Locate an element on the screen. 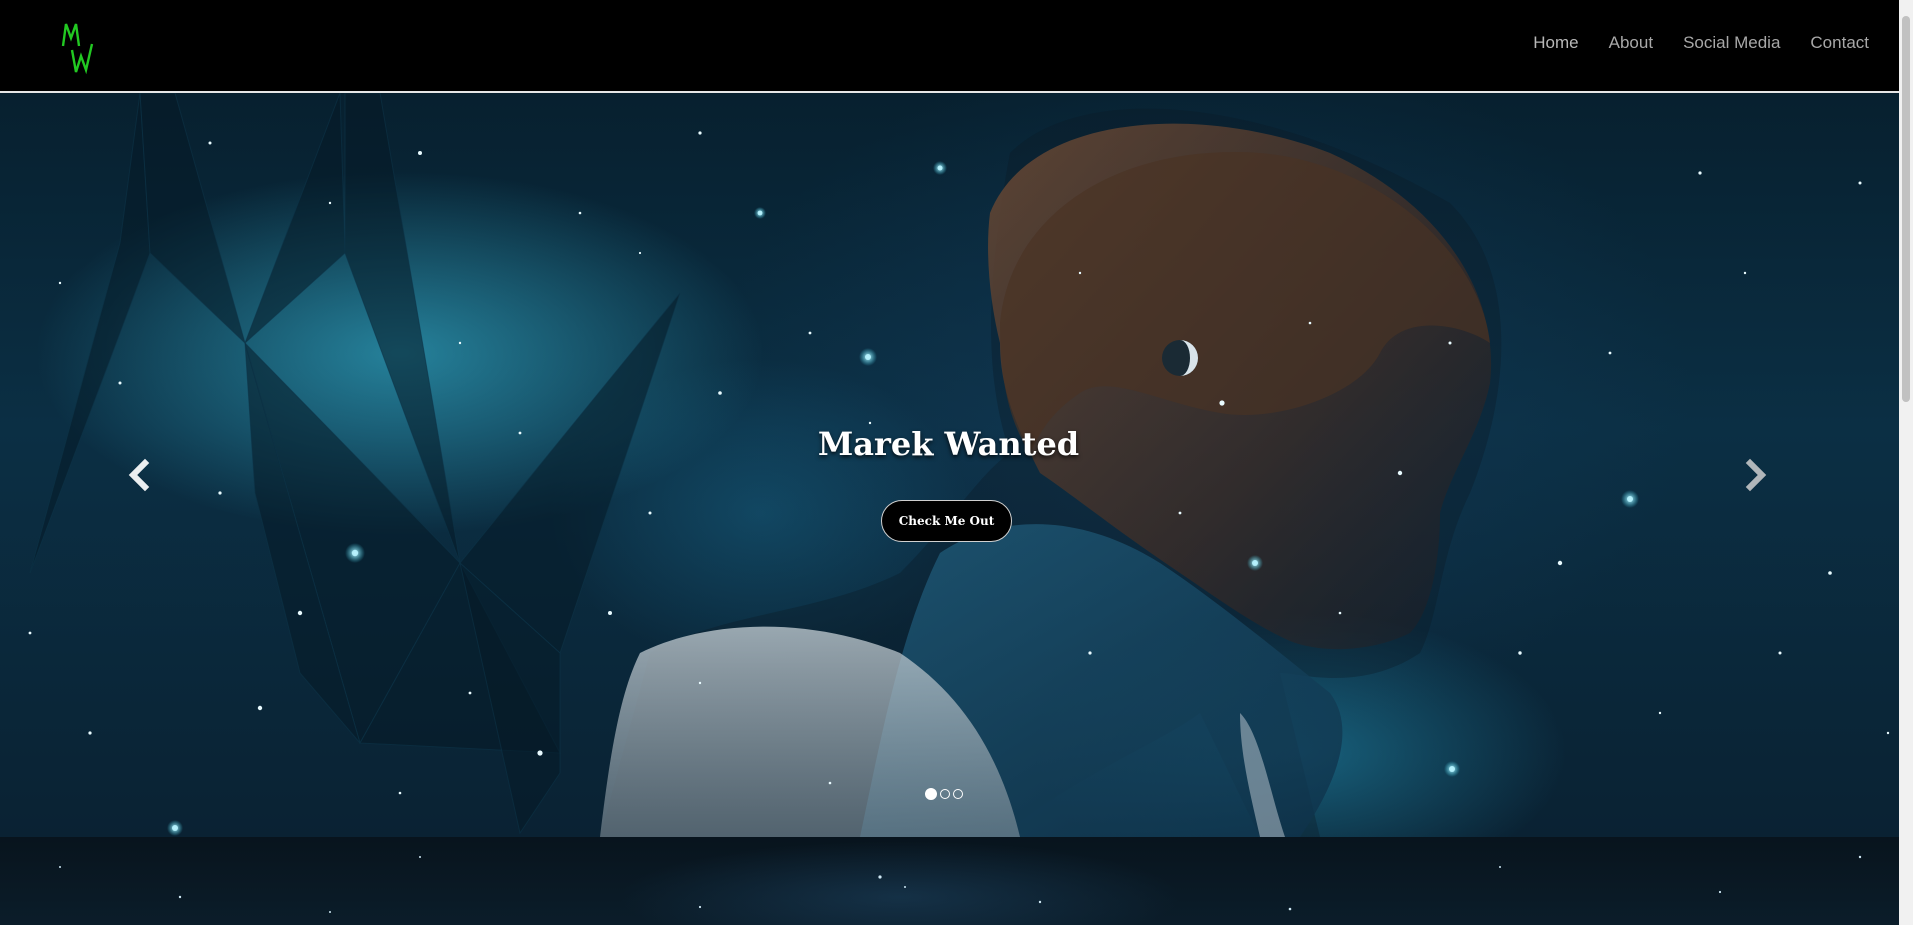 The image size is (1913, 925). lower-section is located at coordinates (949, 881).